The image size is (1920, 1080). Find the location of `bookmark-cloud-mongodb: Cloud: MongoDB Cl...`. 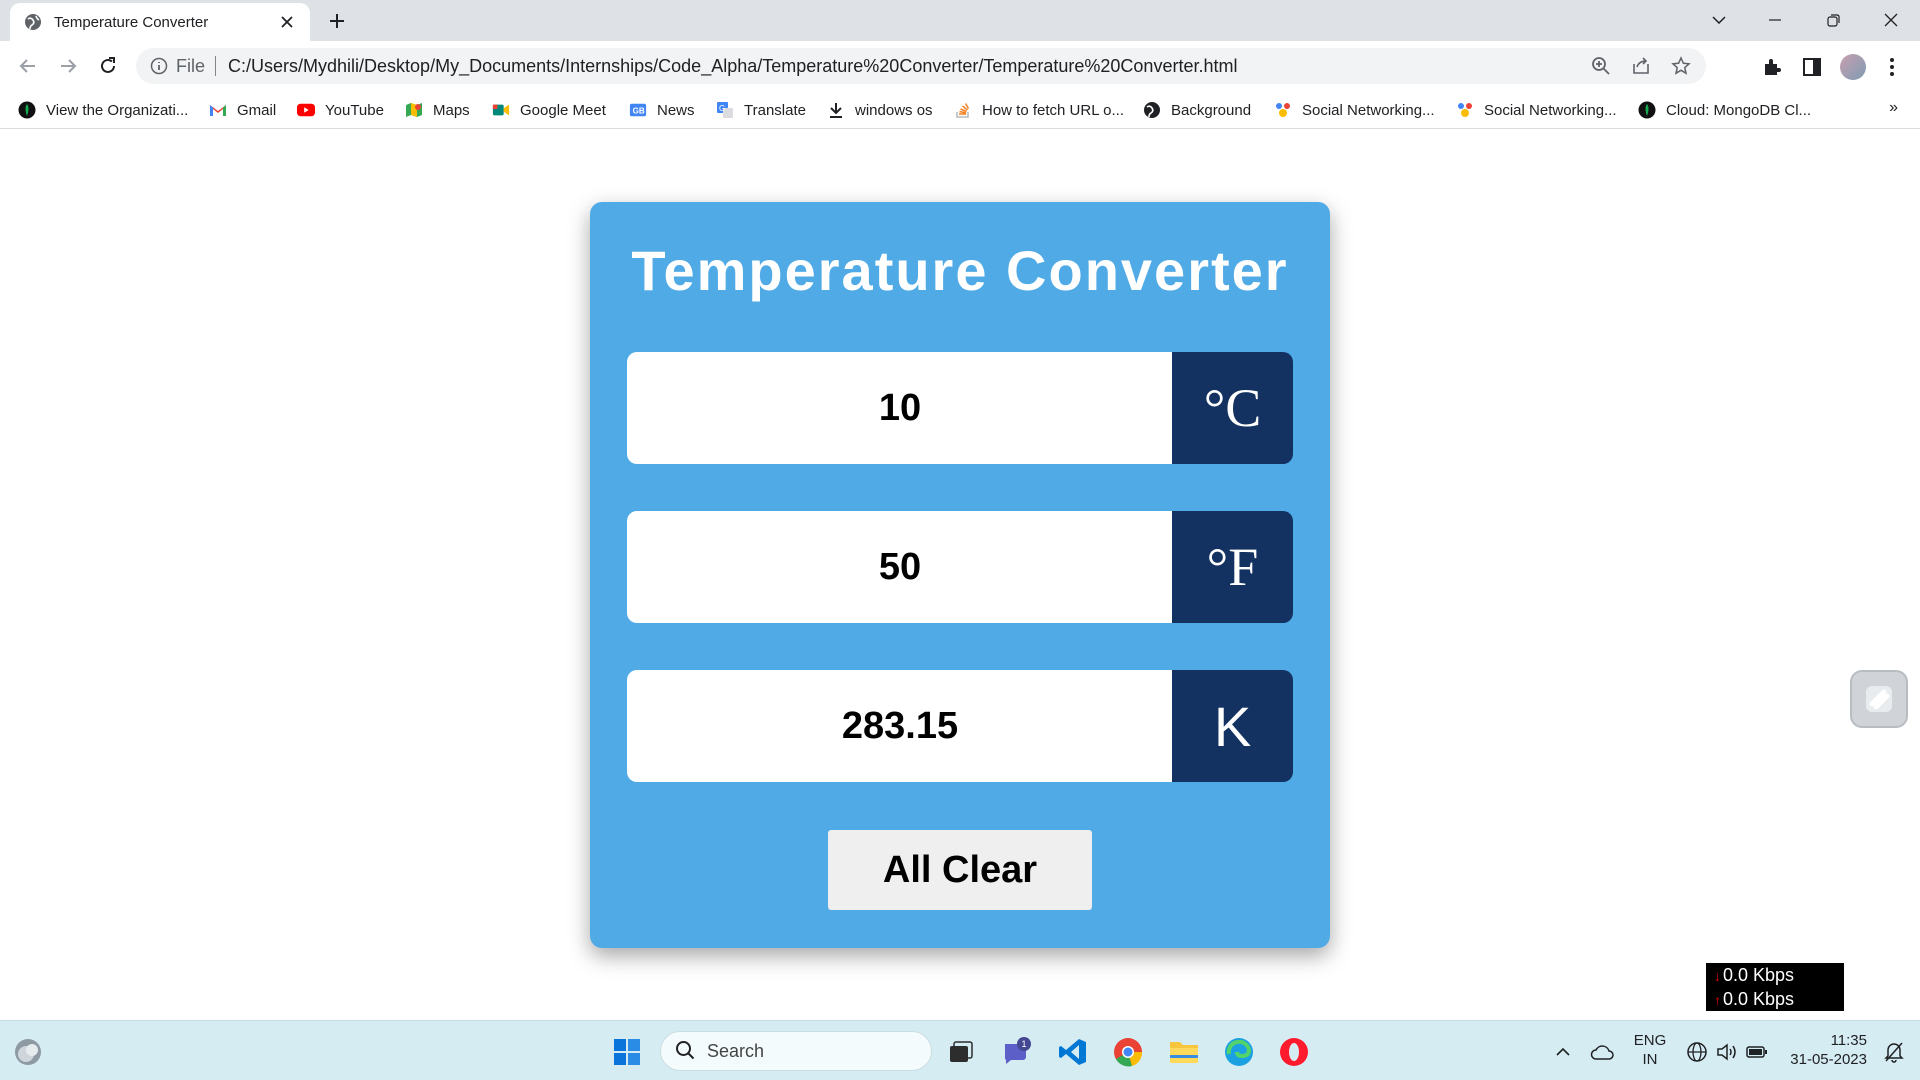

bookmark-cloud-mongodb: Cloud: MongoDB Cl... is located at coordinates (1724, 110).